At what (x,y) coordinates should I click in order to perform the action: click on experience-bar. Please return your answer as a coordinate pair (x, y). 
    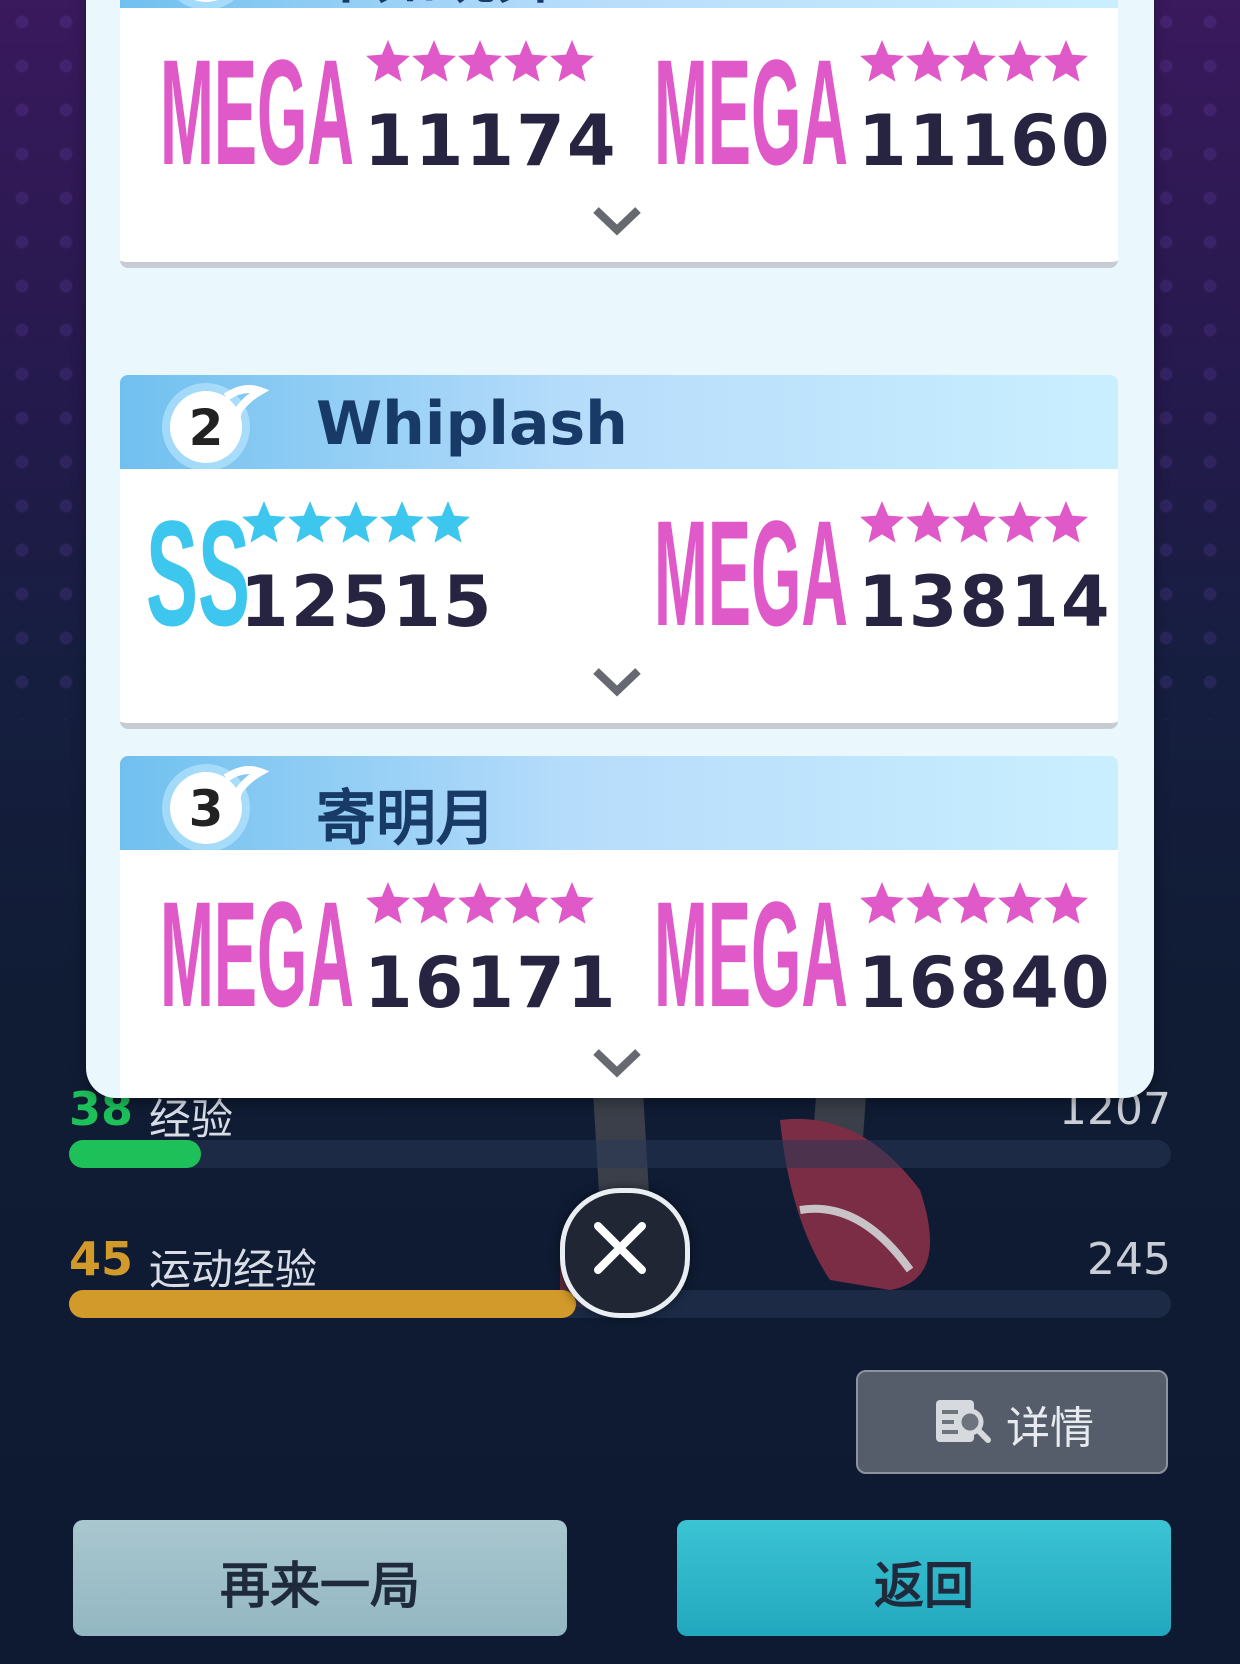
    Looking at the image, I should click on (620, 1154).